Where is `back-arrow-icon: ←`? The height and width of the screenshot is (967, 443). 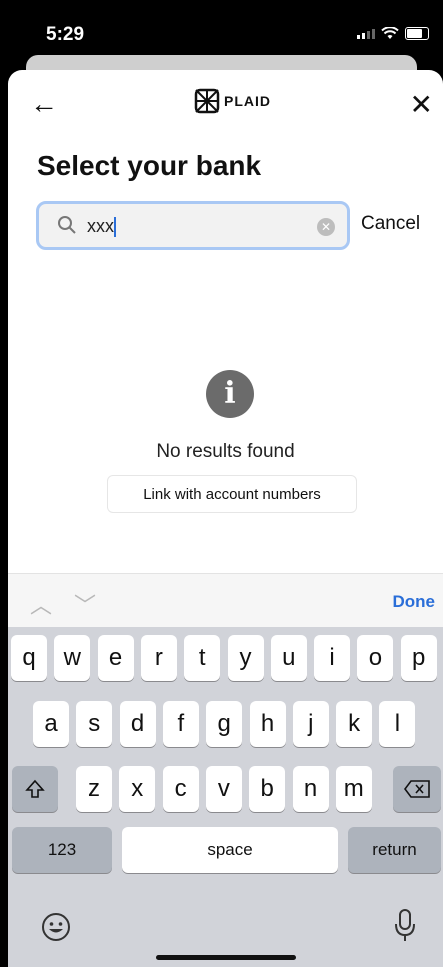
back-arrow-icon: ← is located at coordinates (44, 104).